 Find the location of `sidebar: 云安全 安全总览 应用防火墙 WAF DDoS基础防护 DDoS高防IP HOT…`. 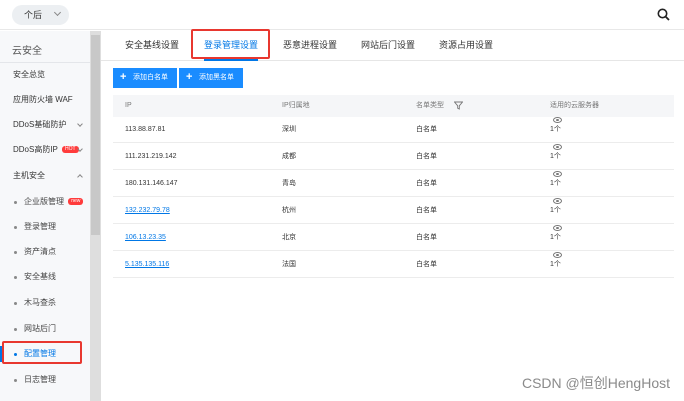

sidebar: 云安全 安全总览 应用防火墙 WAF DDoS基础防护 DDoS高防IP HOT… is located at coordinates (45, 216).